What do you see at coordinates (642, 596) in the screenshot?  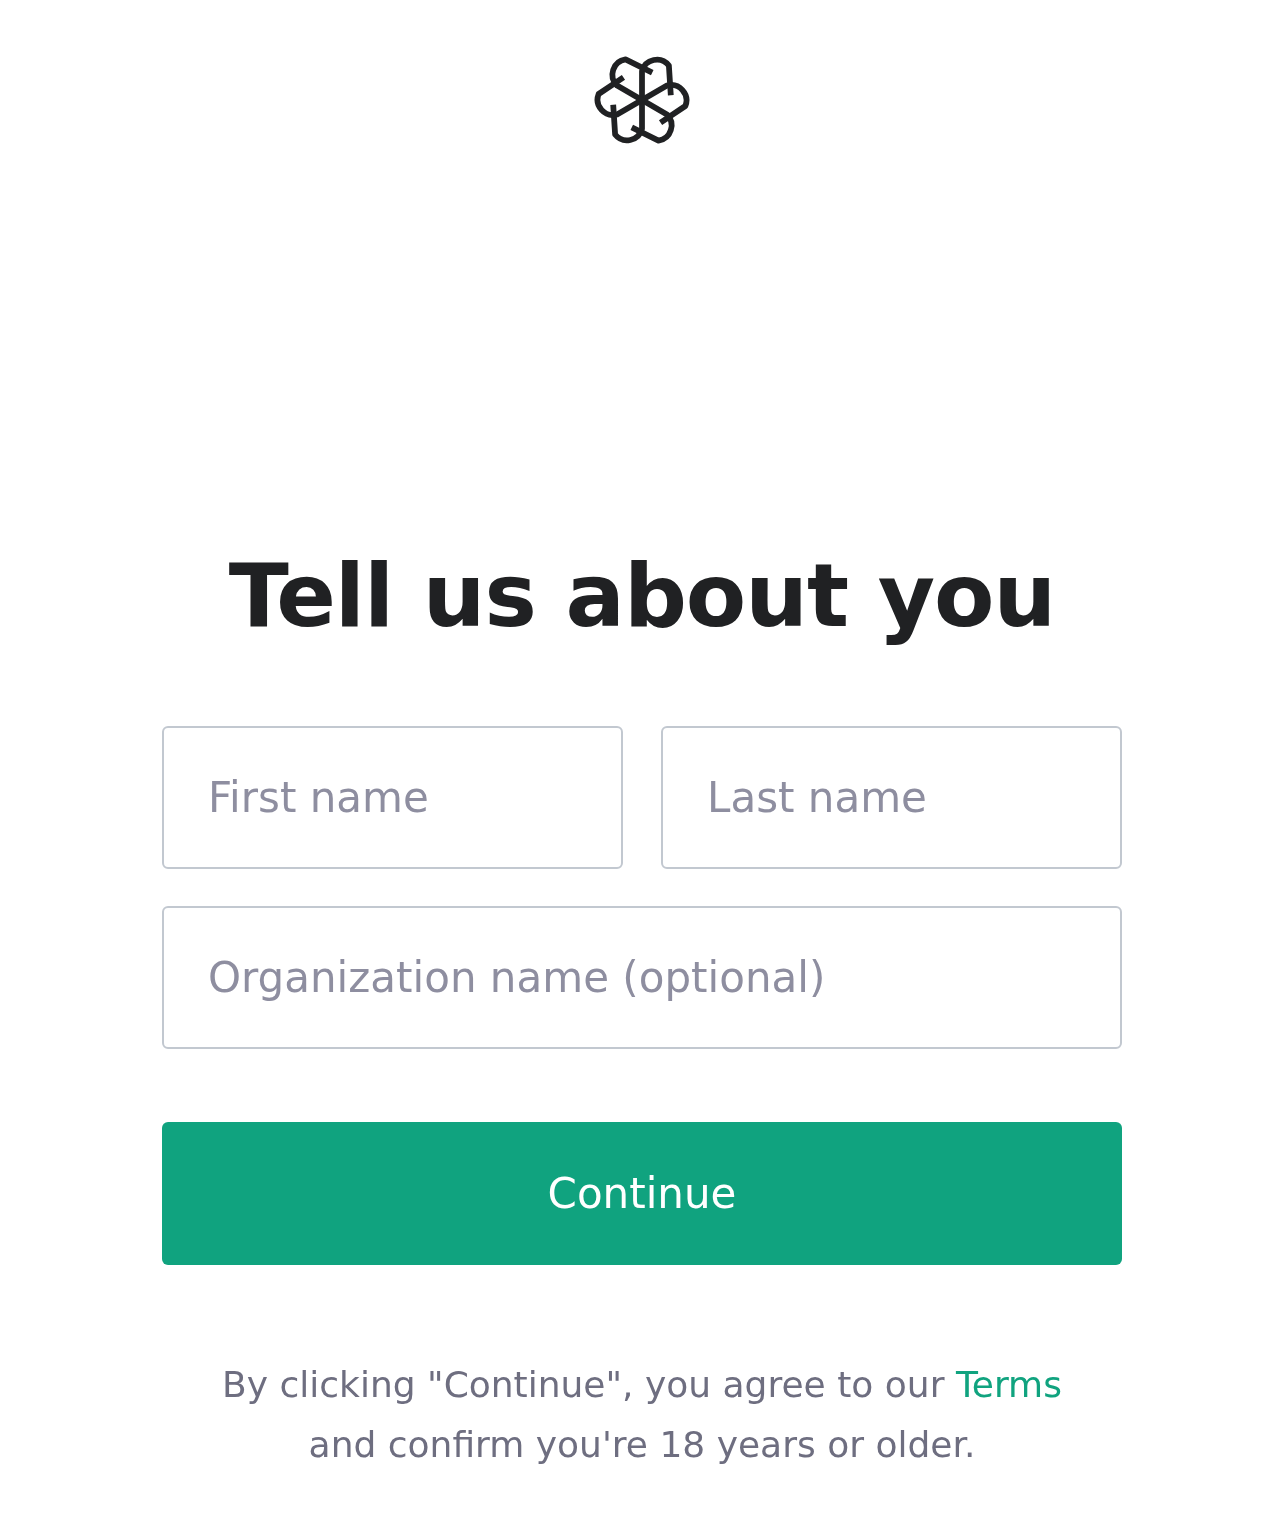 I see `page-heading: Tell us about you` at bounding box center [642, 596].